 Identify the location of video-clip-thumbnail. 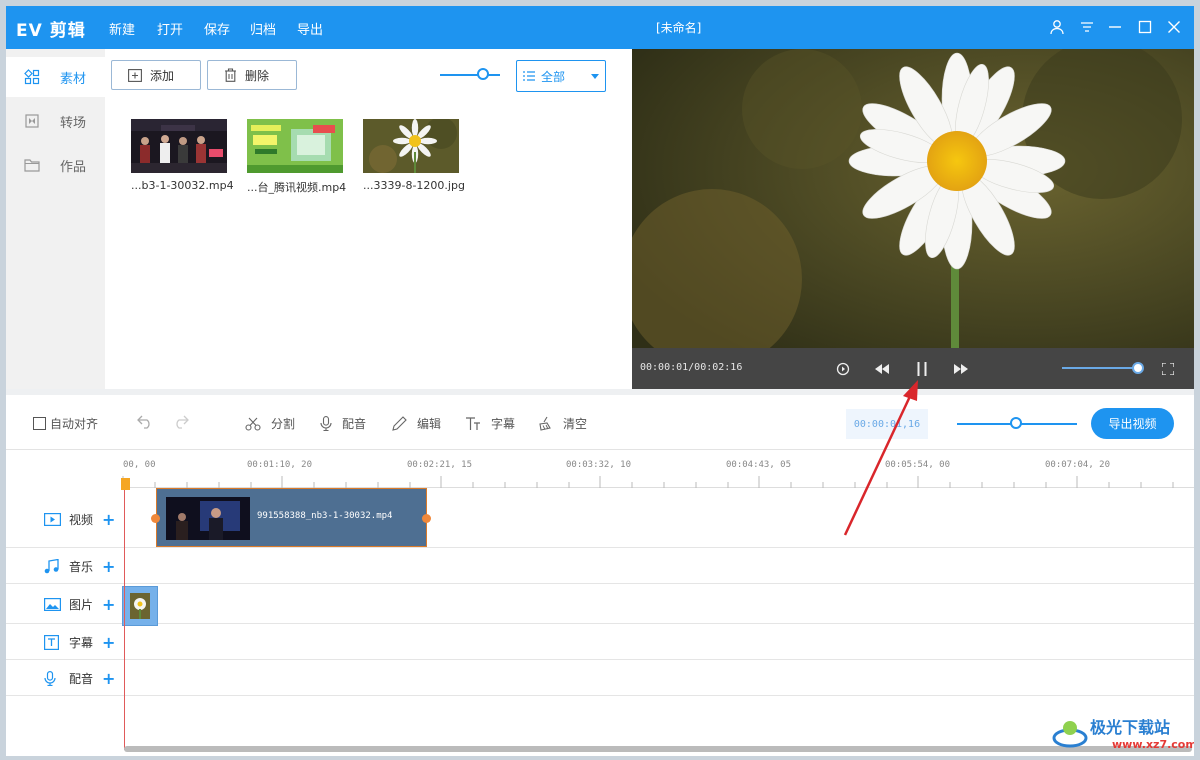
(208, 518).